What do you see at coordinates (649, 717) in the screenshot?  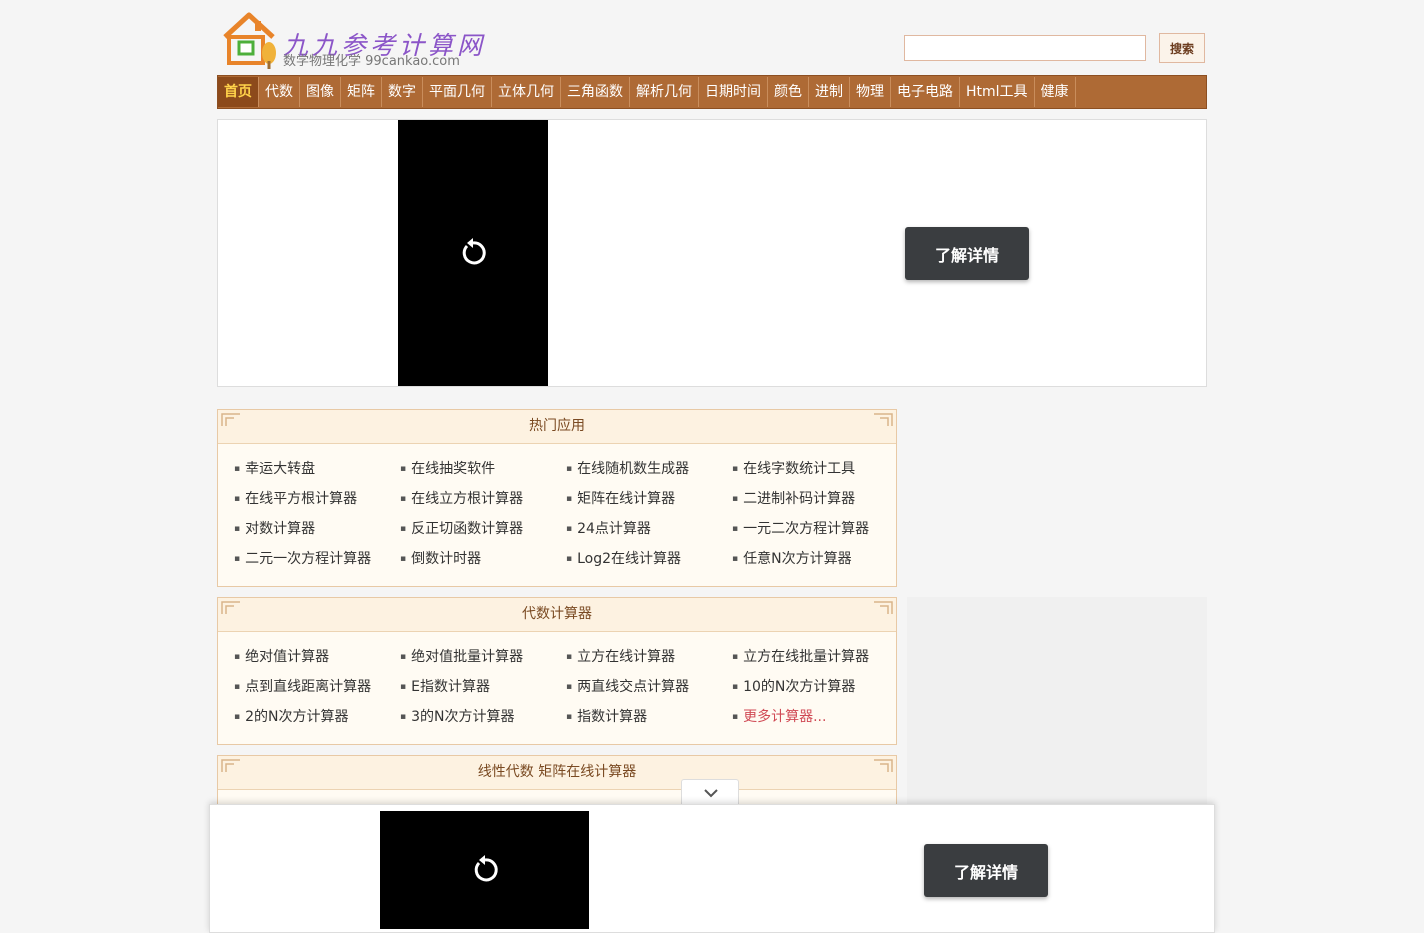 I see `calculator-link: 指数计算器` at bounding box center [649, 717].